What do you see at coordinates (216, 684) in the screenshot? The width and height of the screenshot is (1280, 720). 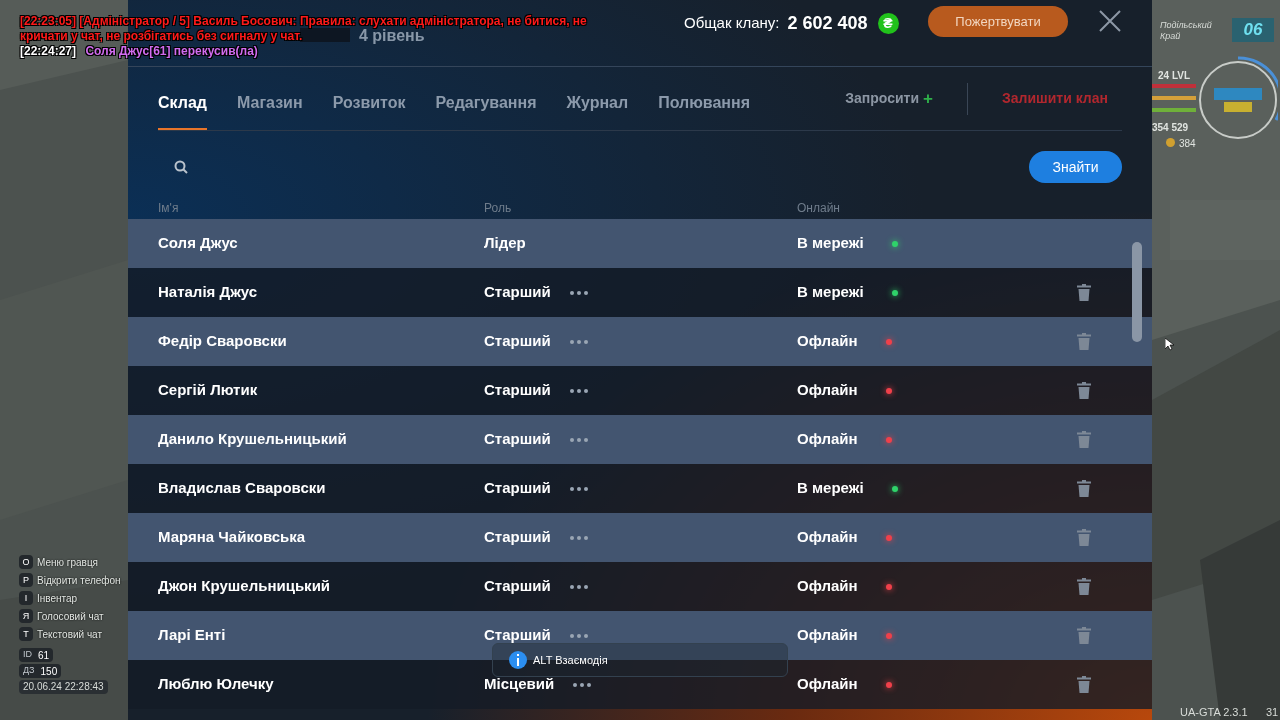 I see `member-name: Люблю Юлечку` at bounding box center [216, 684].